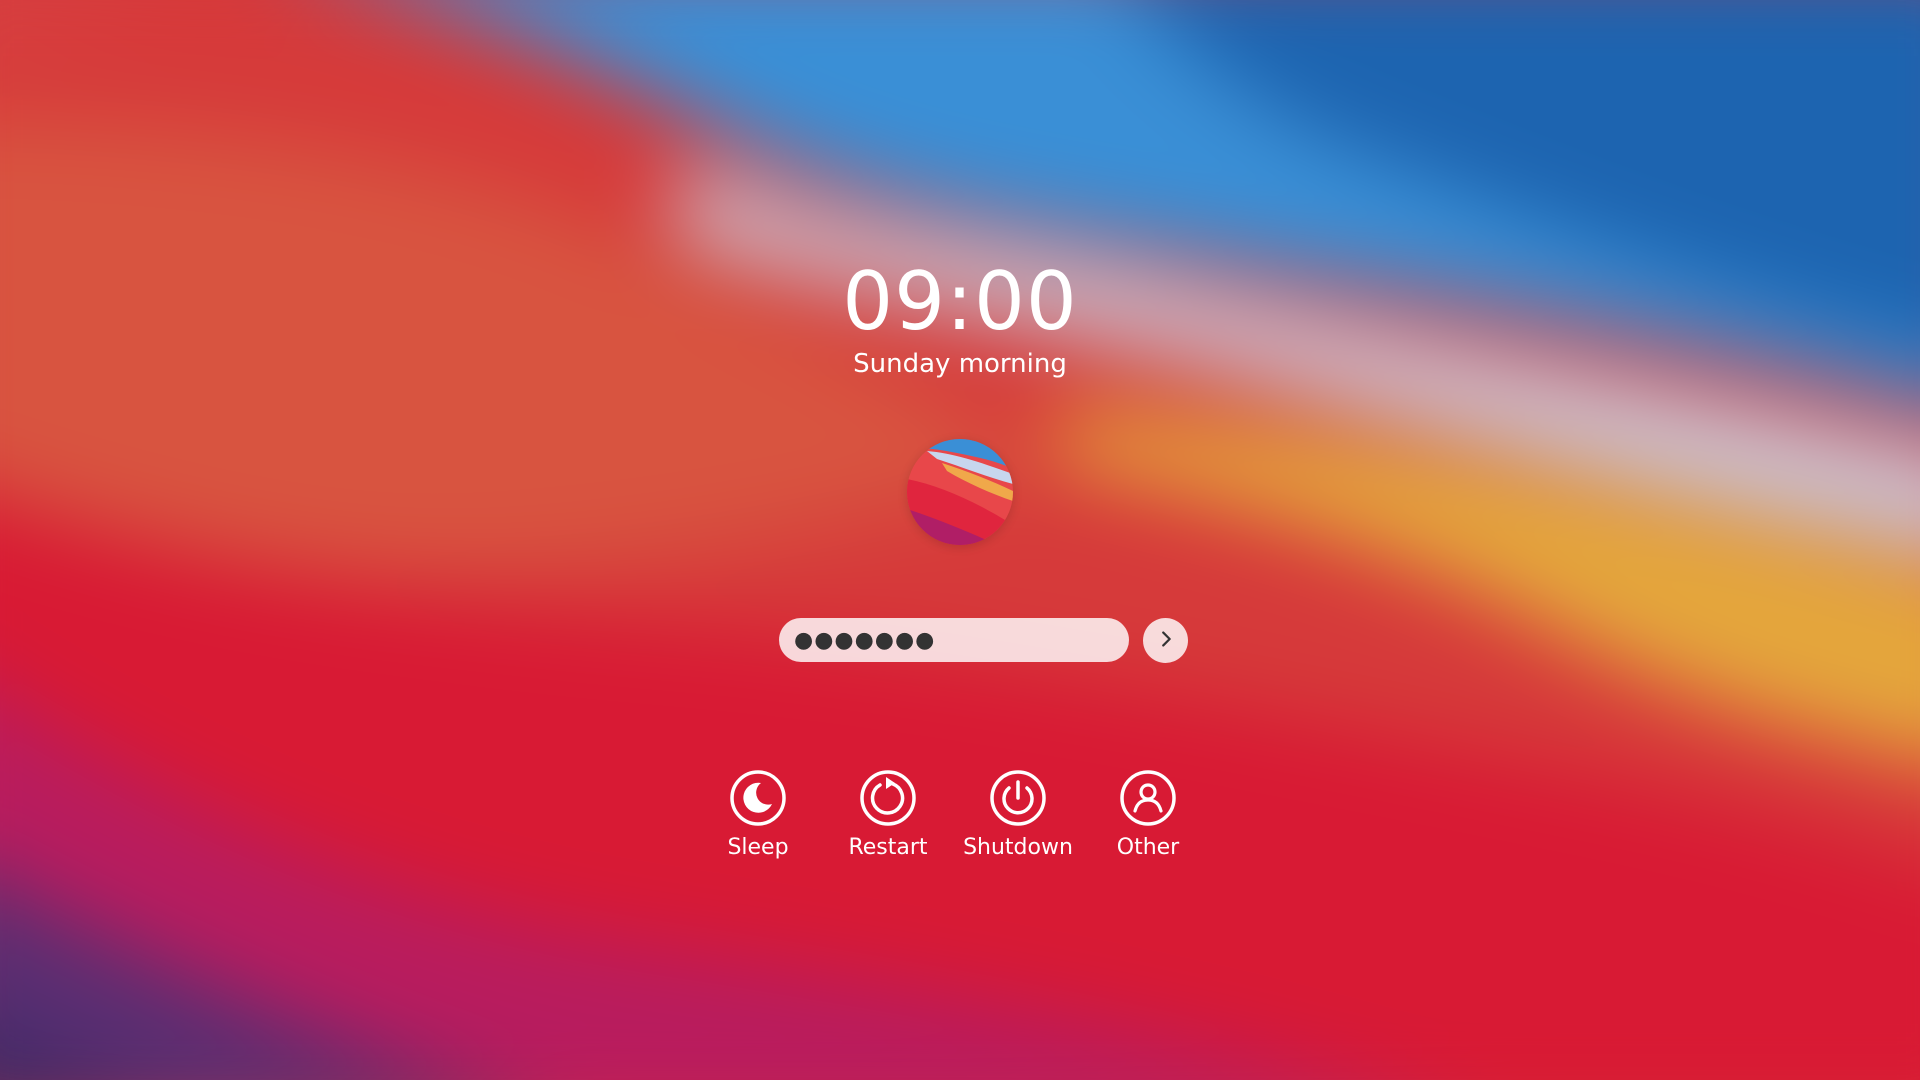 This screenshot has width=1920, height=1080. I want to click on user-icon, so click(1148, 798).